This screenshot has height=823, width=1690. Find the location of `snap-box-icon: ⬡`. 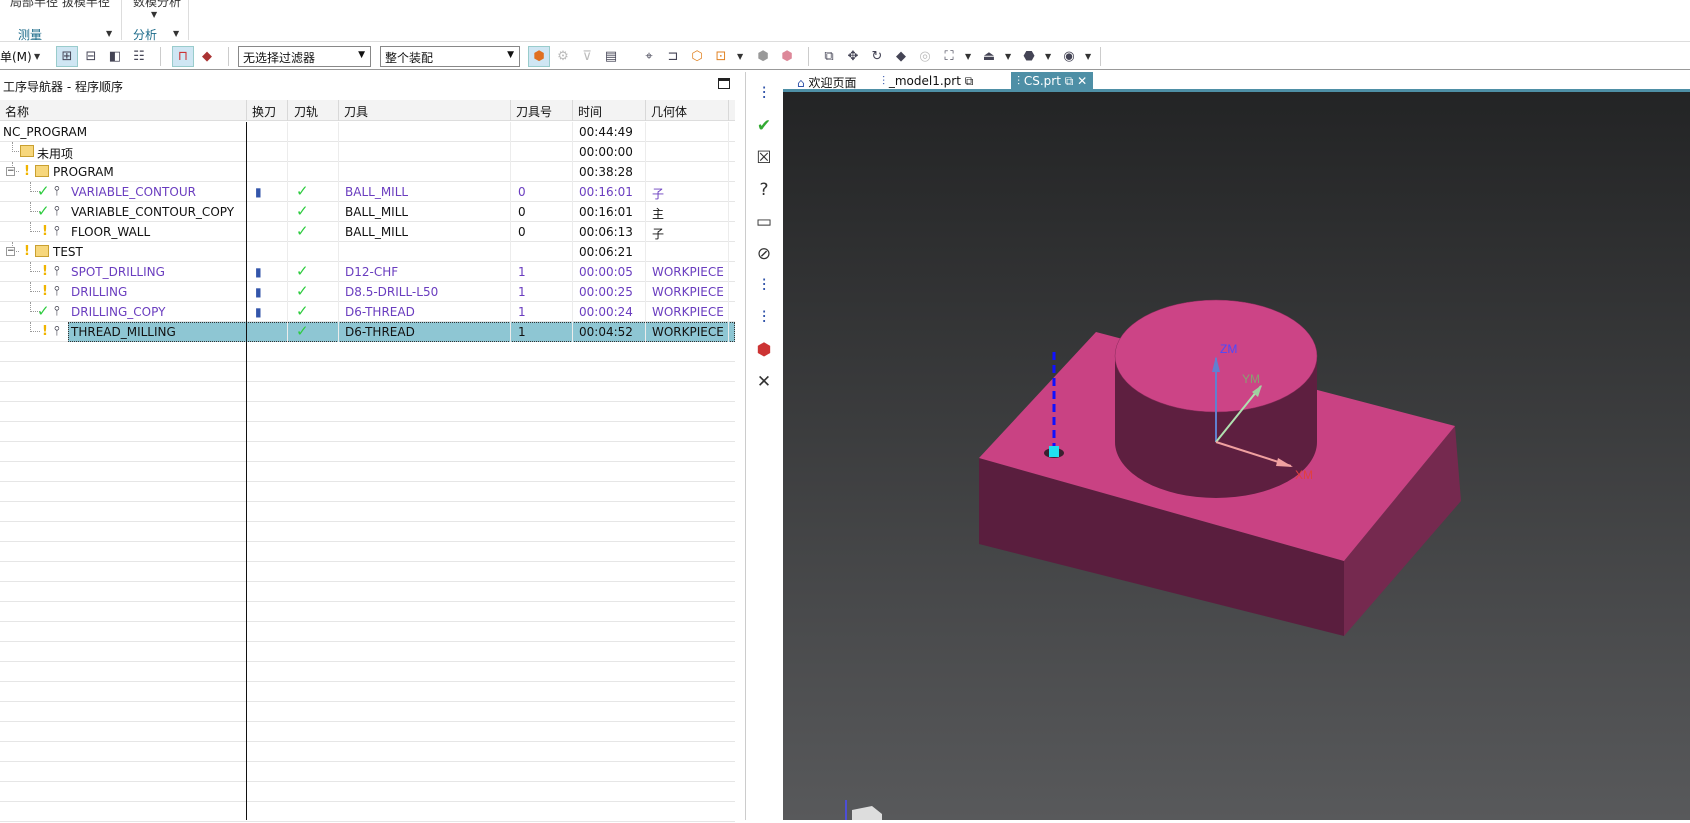

snap-box-icon: ⬡ is located at coordinates (697, 56).